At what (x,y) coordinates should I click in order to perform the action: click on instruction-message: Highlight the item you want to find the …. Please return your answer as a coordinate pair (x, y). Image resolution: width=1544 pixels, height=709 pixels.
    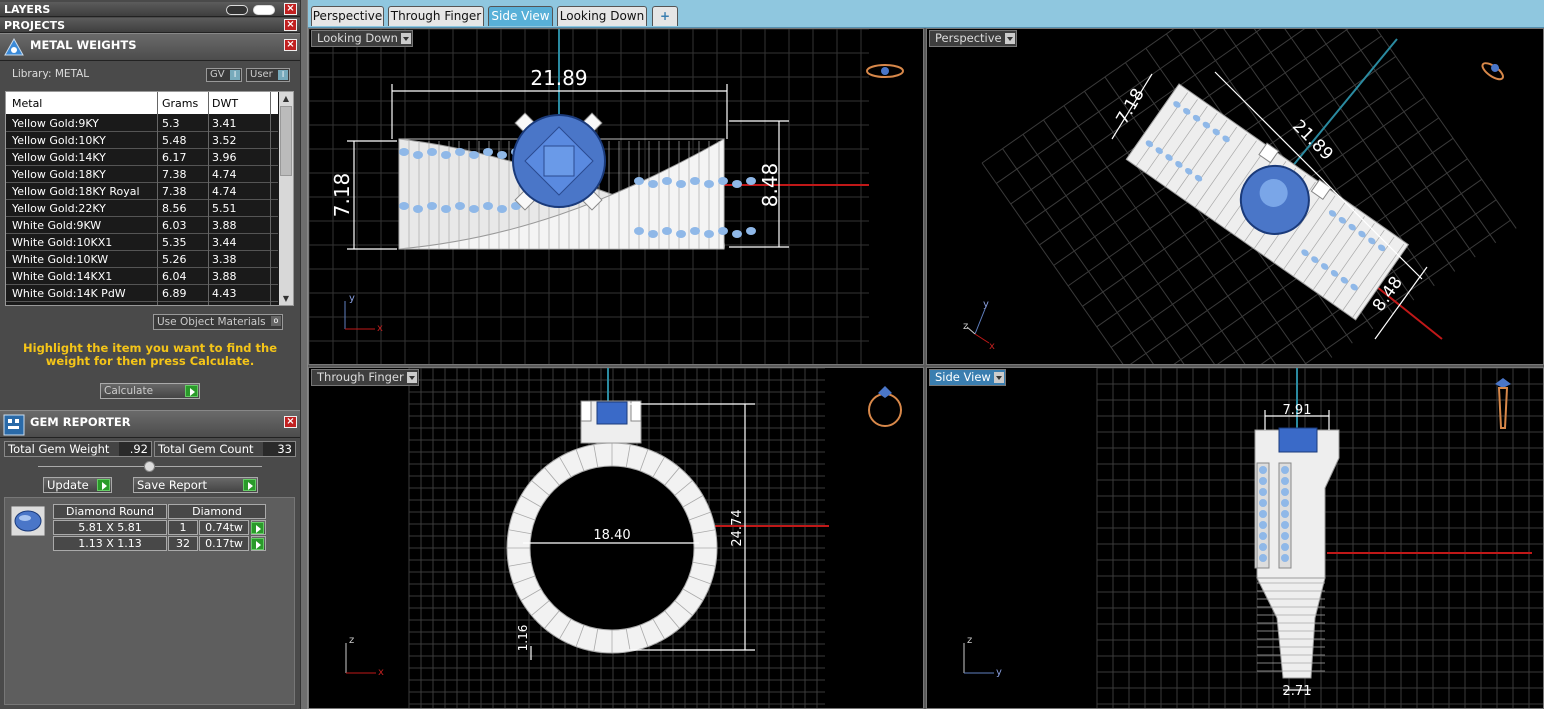
    Looking at the image, I should click on (150, 354).